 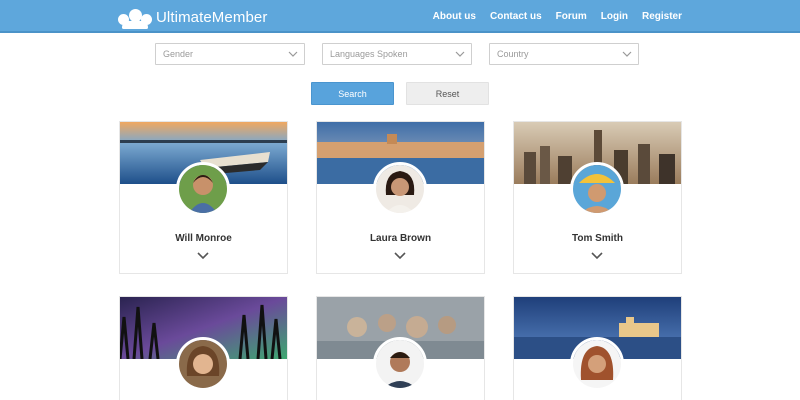 I want to click on member-card: Laura Brown, so click(x=400, y=197).